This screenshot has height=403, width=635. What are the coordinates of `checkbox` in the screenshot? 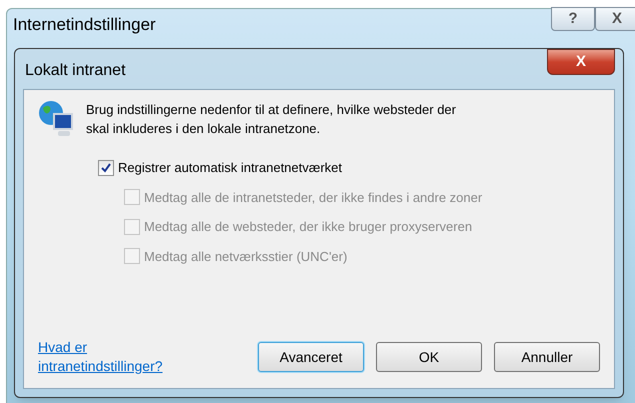 It's located at (106, 168).